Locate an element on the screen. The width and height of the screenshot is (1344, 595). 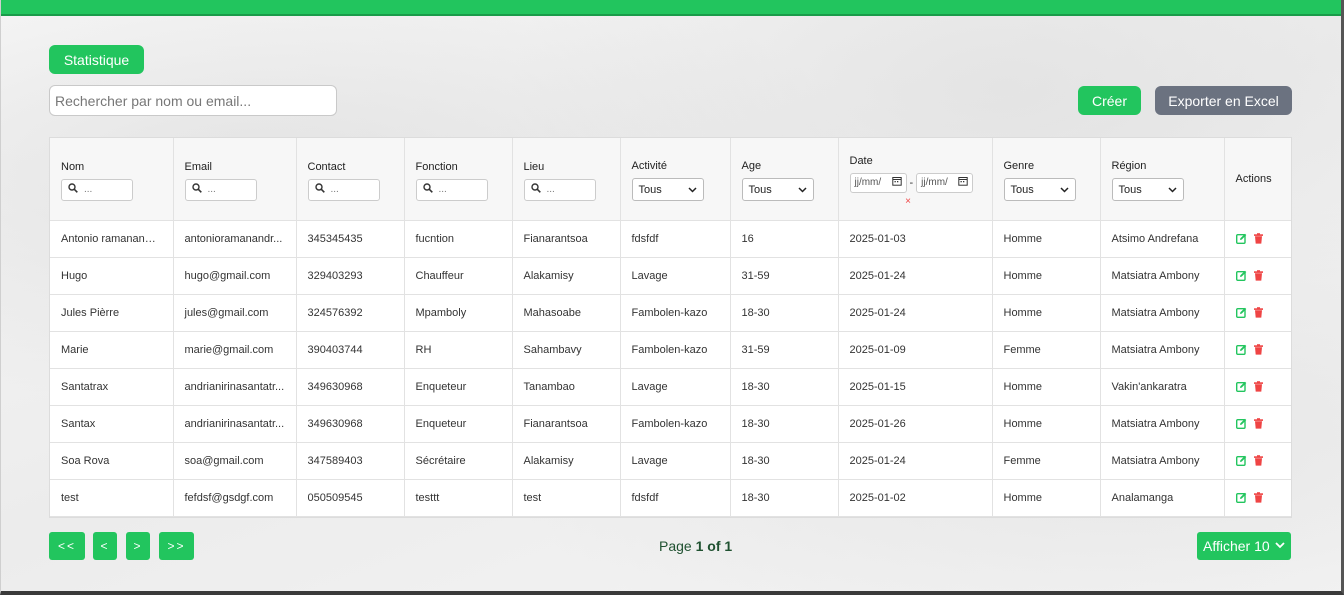
date-range-filter: jj/mm/ - jj/mm/ is located at coordinates (915, 182).